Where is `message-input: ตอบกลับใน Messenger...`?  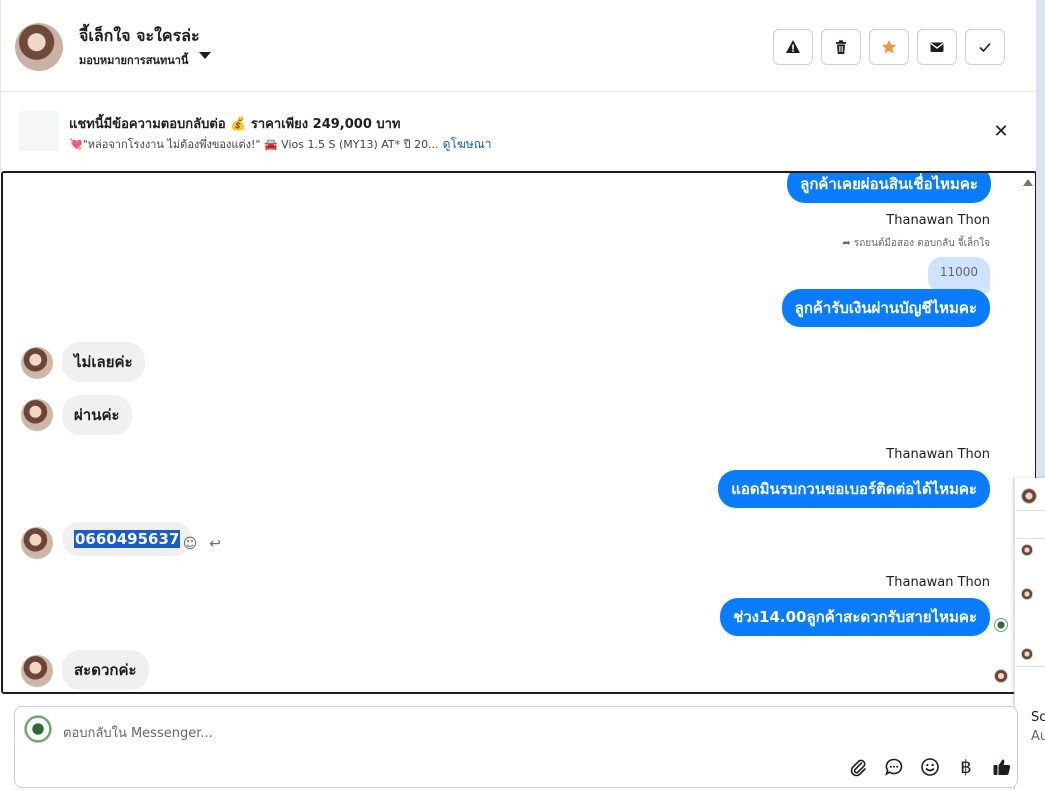
message-input: ตอบกลับใน Messenger... is located at coordinates (138, 732).